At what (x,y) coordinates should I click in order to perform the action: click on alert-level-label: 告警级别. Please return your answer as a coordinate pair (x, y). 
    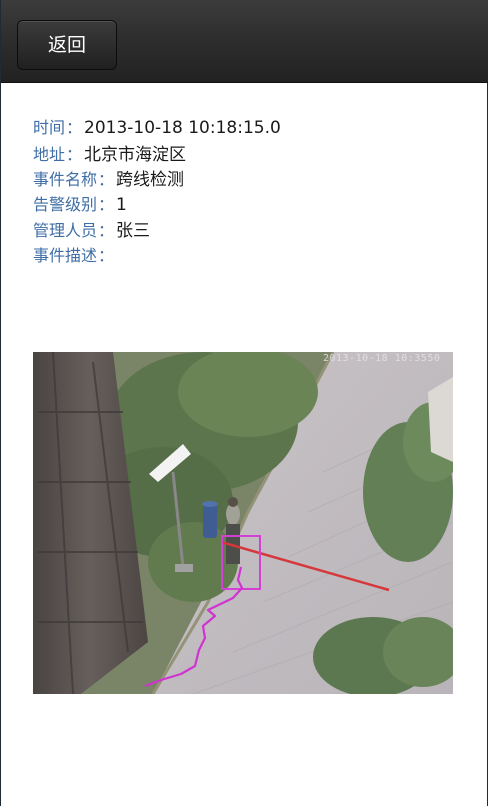
    Looking at the image, I should click on (65, 204).